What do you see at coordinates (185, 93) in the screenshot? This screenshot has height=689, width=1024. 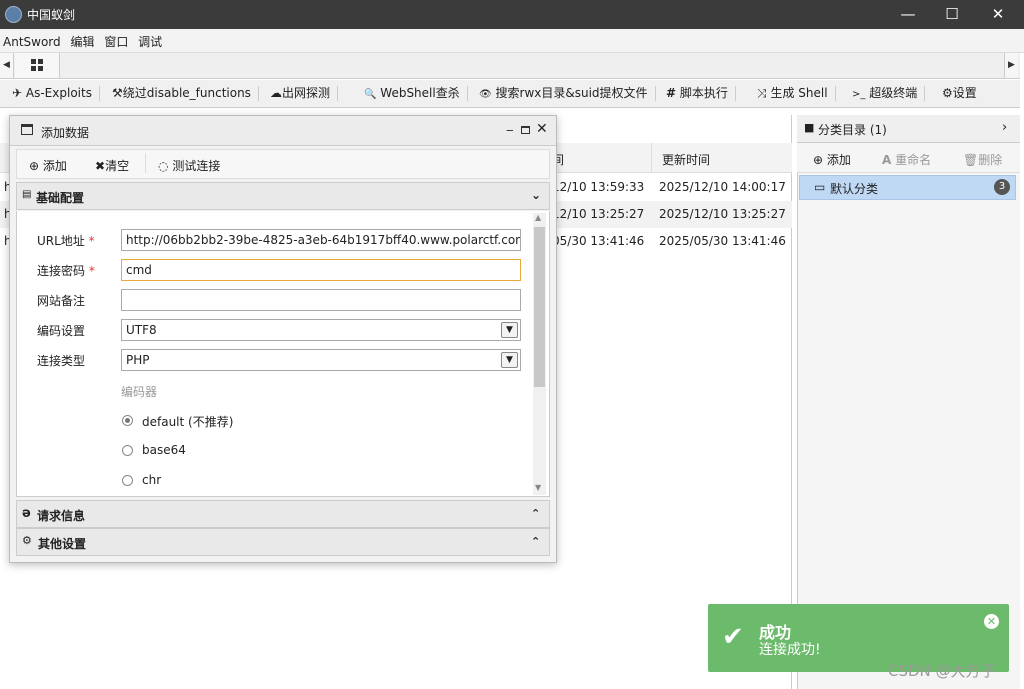 I see `plugin-bypass-disable-functions: ⚒绕过disable_functions` at bounding box center [185, 93].